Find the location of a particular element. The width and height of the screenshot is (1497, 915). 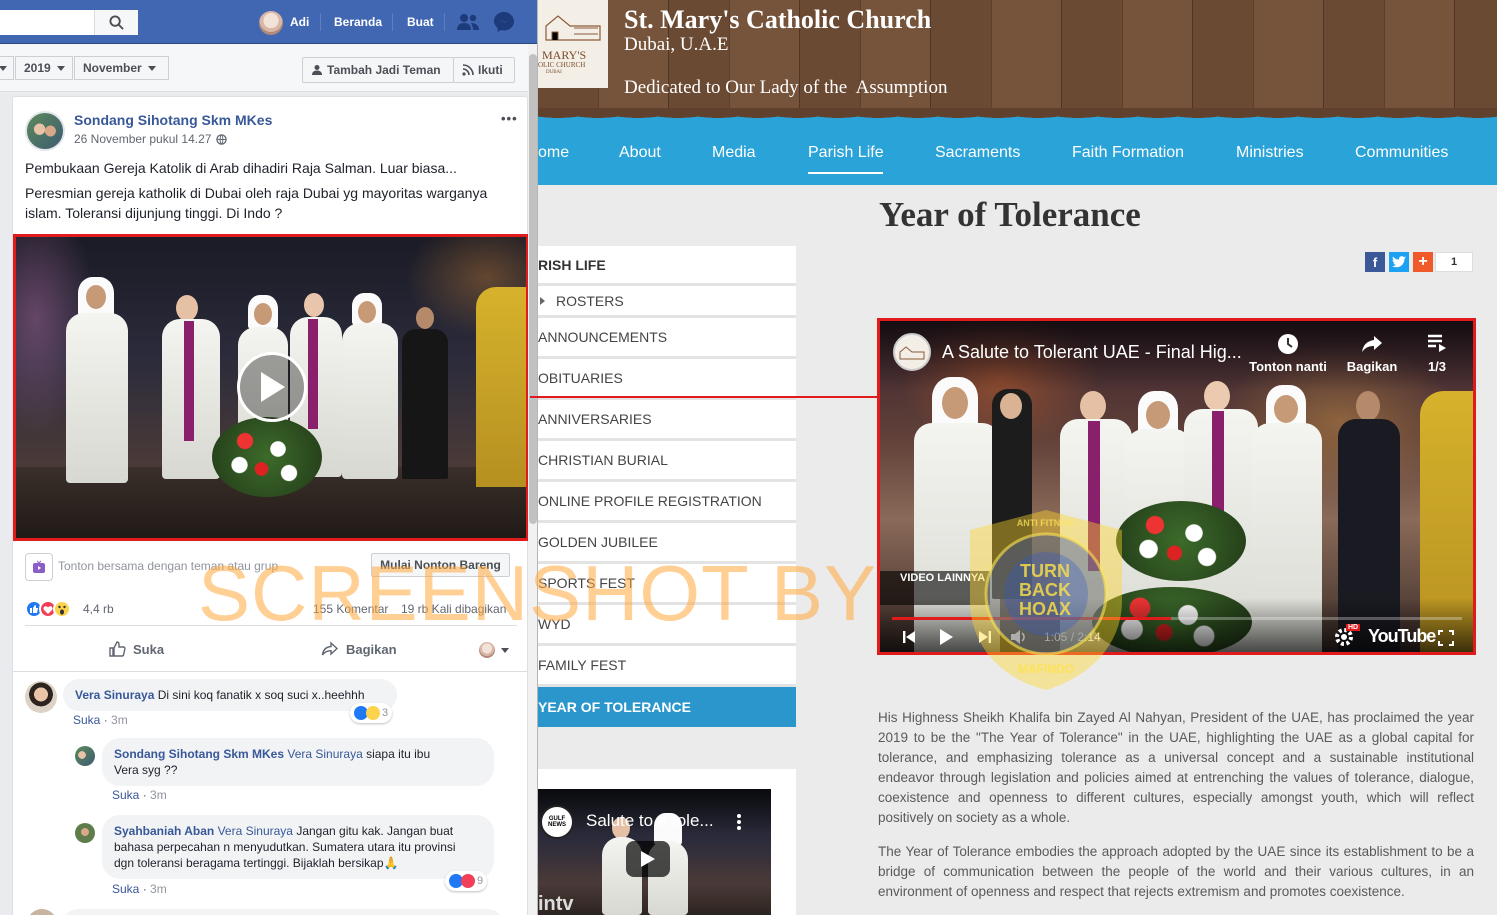

watch-later-button: Tonton nanti is located at coordinates (1288, 353).